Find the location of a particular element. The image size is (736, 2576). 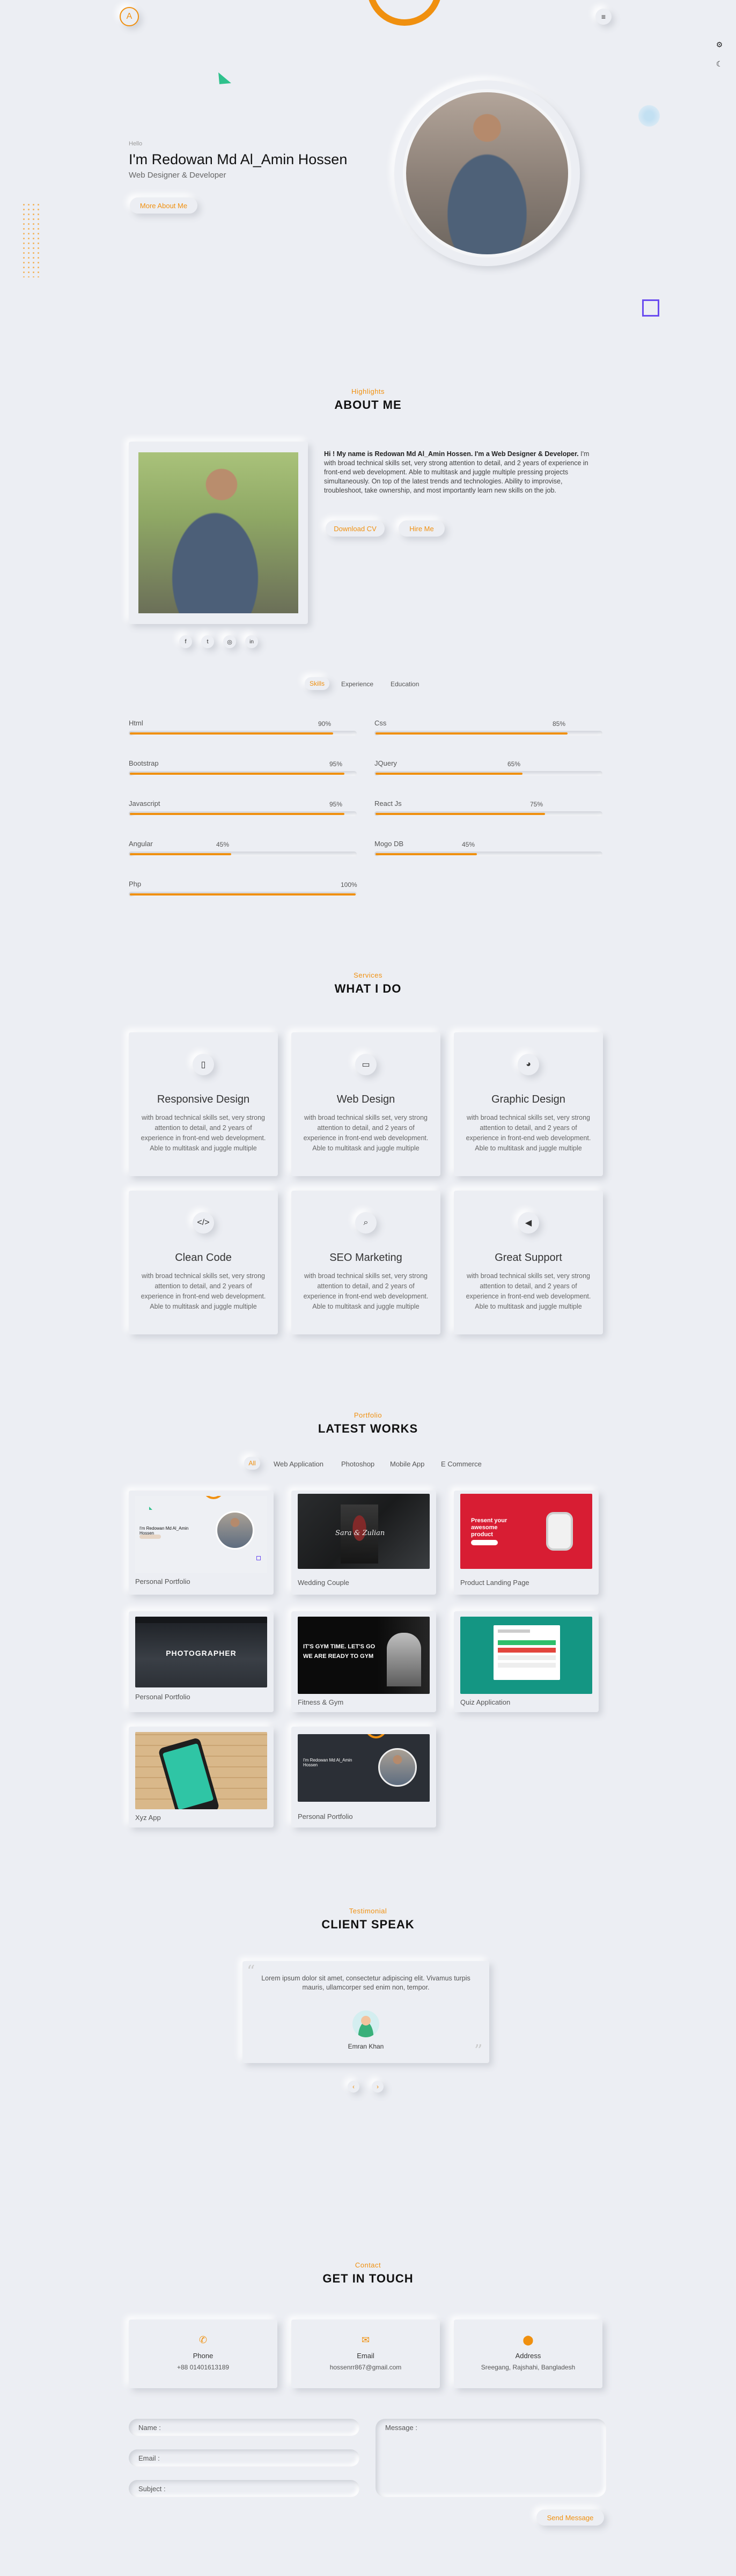

skill-name: JQuery is located at coordinates (385, 763).